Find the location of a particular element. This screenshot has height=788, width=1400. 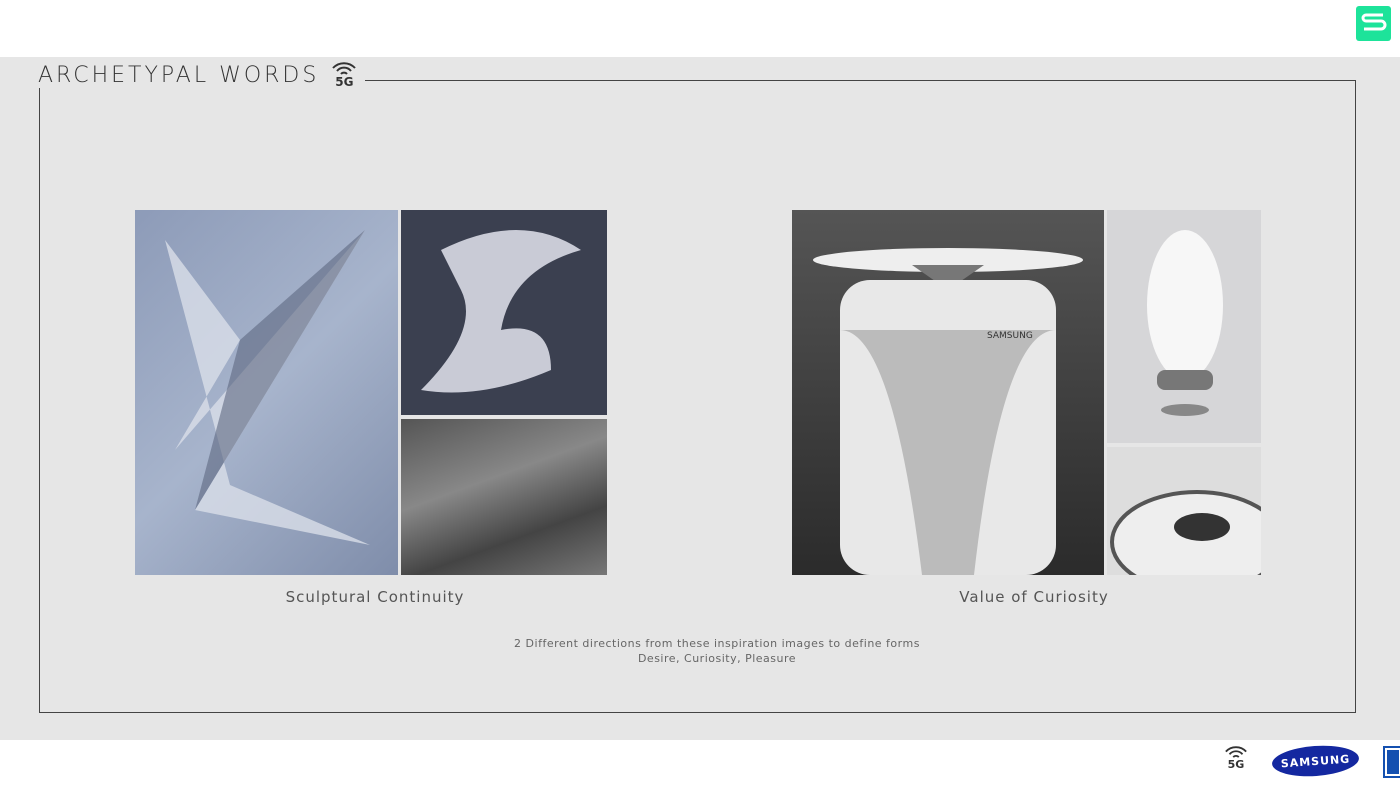

brand-s-logo is located at coordinates (1373, 23).